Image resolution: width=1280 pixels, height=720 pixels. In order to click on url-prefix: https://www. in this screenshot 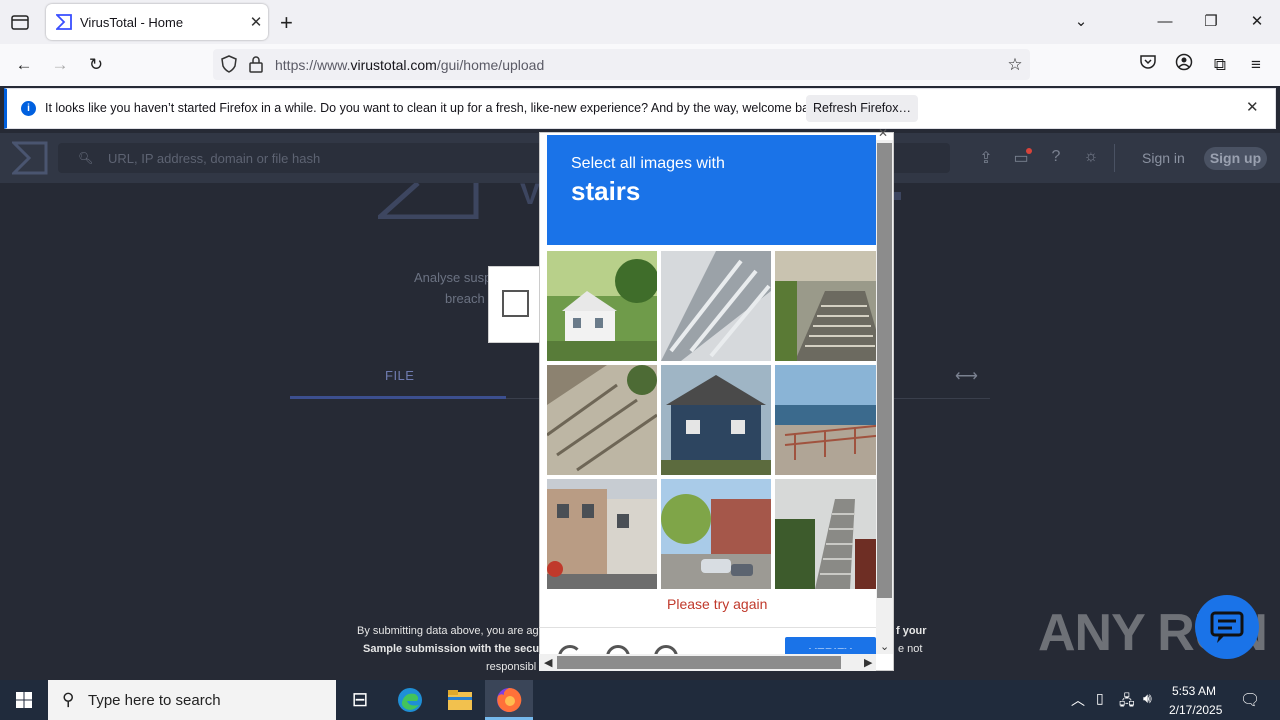, I will do `click(313, 65)`.